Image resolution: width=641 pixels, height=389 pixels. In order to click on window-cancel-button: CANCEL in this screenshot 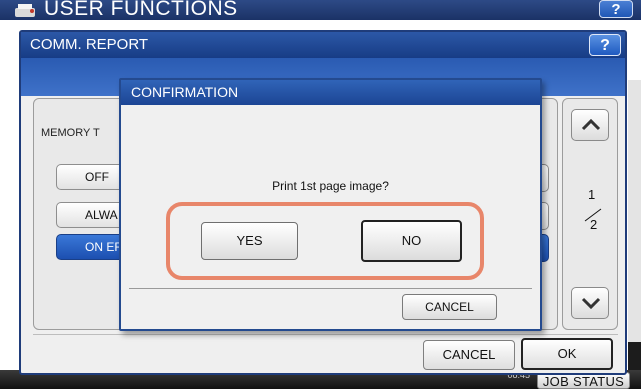, I will do `click(469, 355)`.